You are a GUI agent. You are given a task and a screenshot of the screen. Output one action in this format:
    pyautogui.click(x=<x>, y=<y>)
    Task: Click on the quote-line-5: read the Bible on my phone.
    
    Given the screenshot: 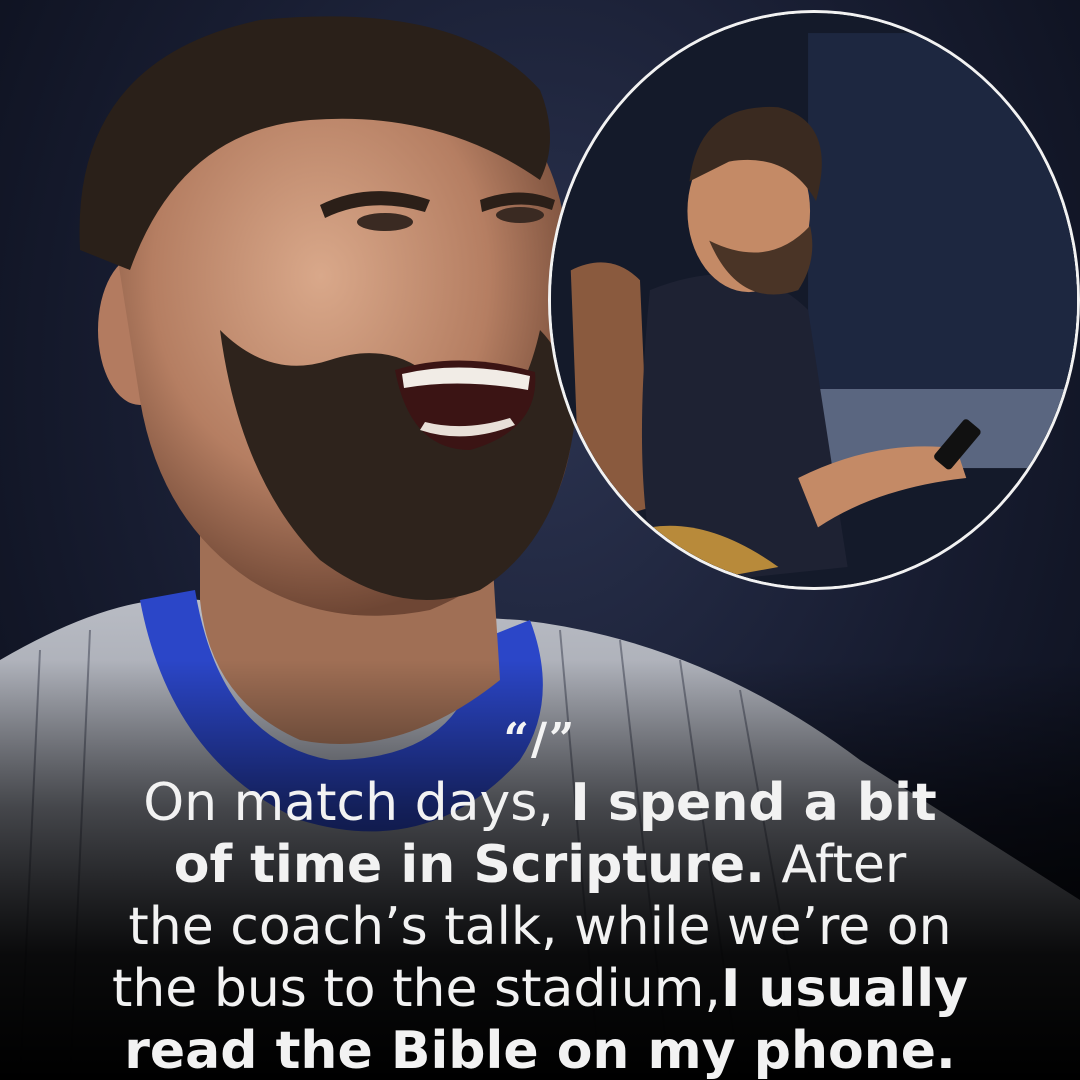 What is the action you would take?
    pyautogui.click(x=540, y=1050)
    